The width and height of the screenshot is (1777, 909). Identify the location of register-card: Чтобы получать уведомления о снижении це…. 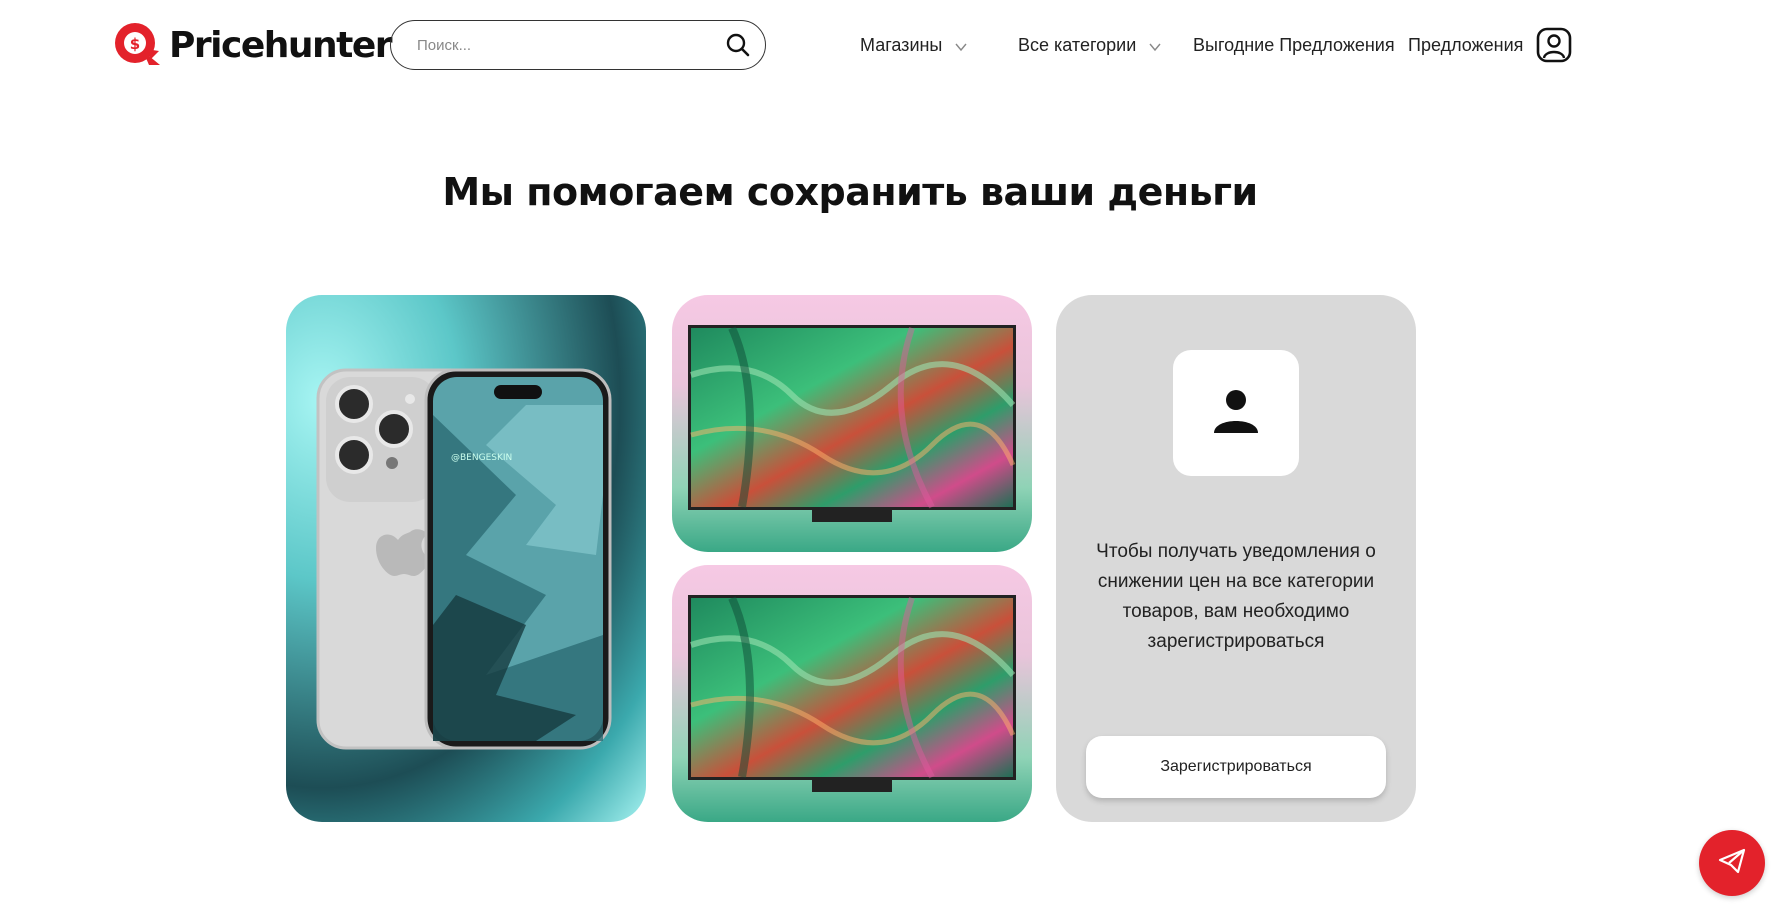
(1236, 558).